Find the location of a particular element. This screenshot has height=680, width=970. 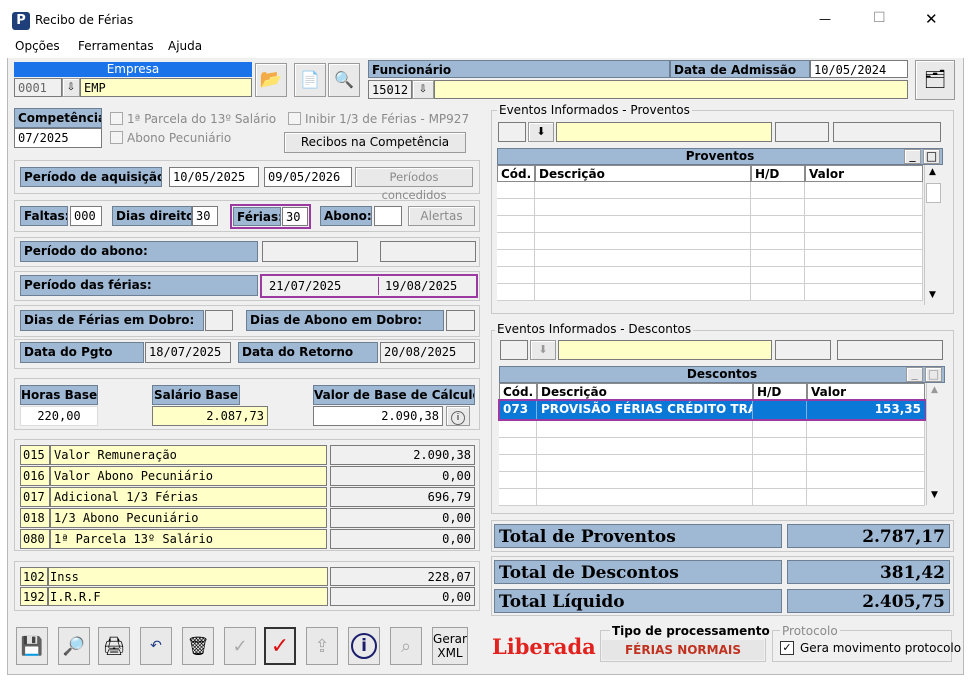

funcionario-lookup-button: ⇩ is located at coordinates (423, 89).